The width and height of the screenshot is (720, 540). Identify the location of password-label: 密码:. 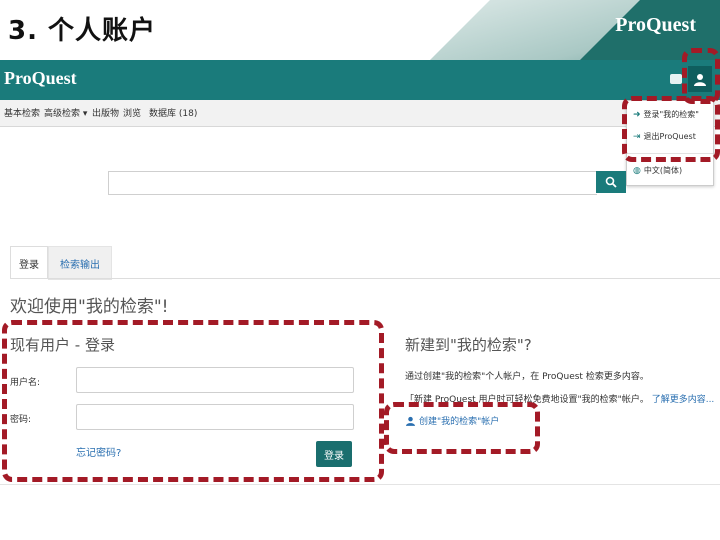
(21, 420).